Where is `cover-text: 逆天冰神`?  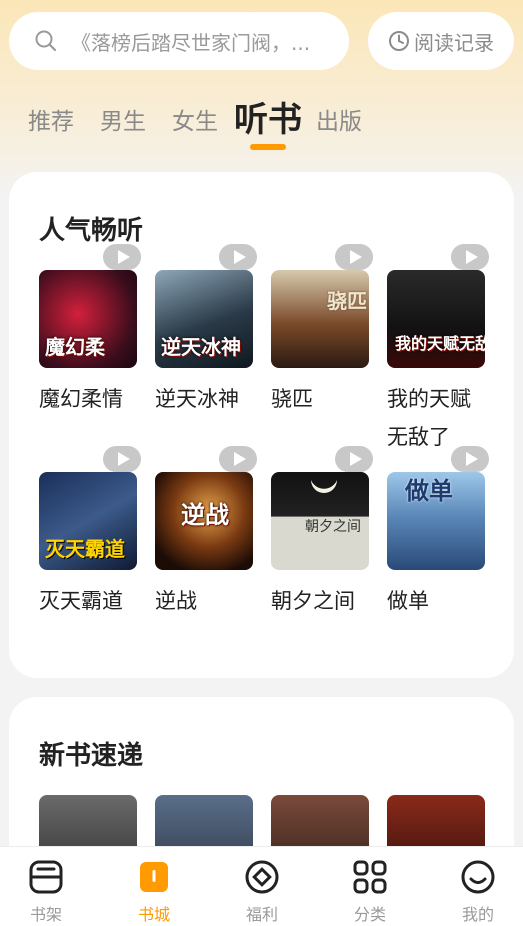 cover-text: 逆天冰神 is located at coordinates (201, 347).